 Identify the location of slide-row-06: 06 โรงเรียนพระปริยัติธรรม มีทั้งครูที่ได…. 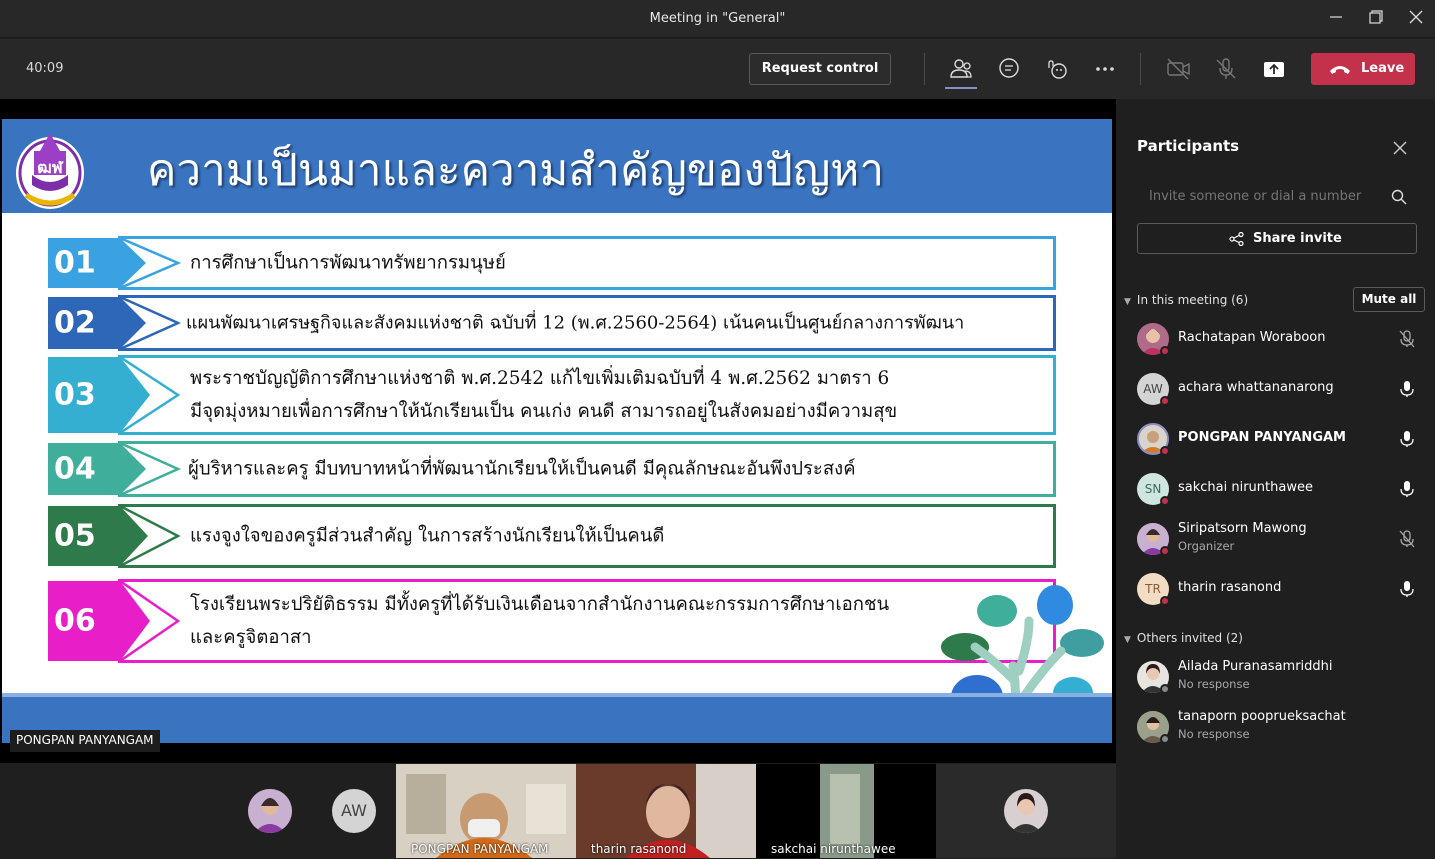
(552, 621).